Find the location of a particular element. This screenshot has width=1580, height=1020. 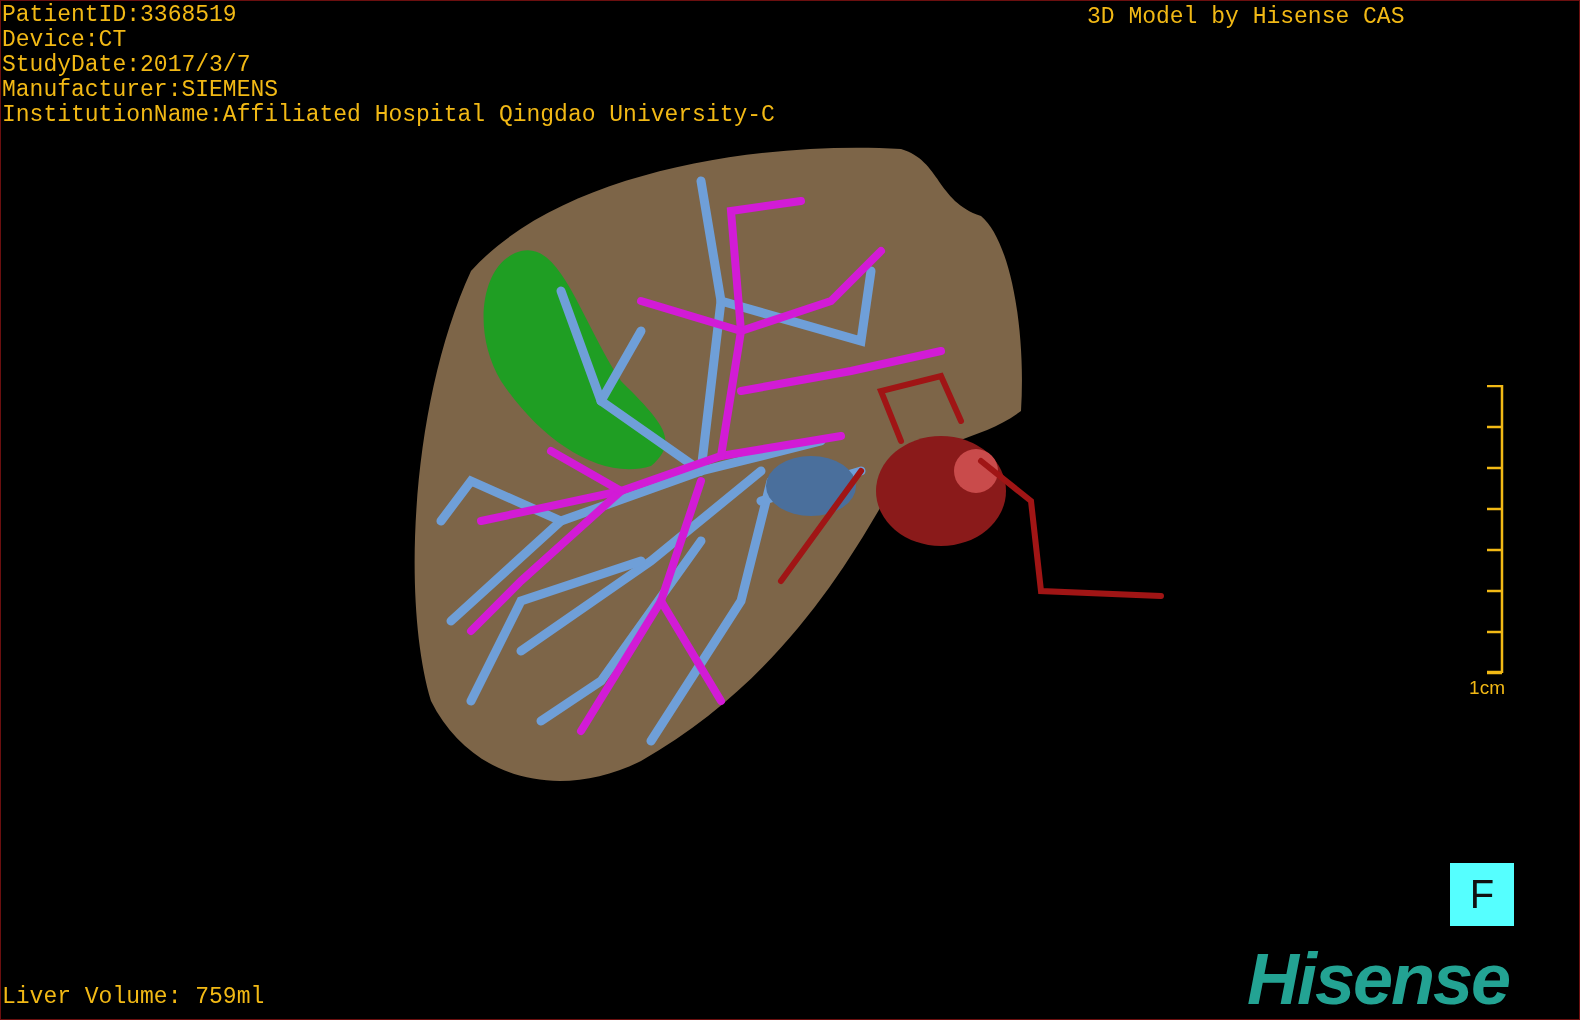

scale-bar-icon is located at coordinates (1495, 530).